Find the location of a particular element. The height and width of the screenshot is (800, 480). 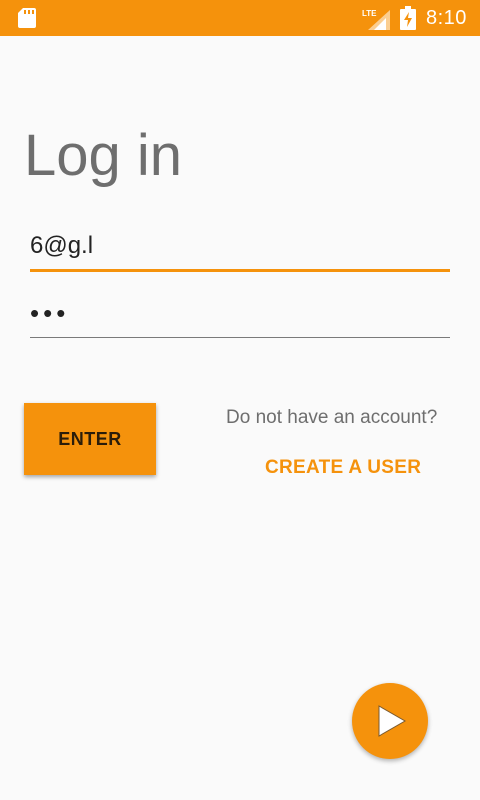

play-icon is located at coordinates (392, 721).